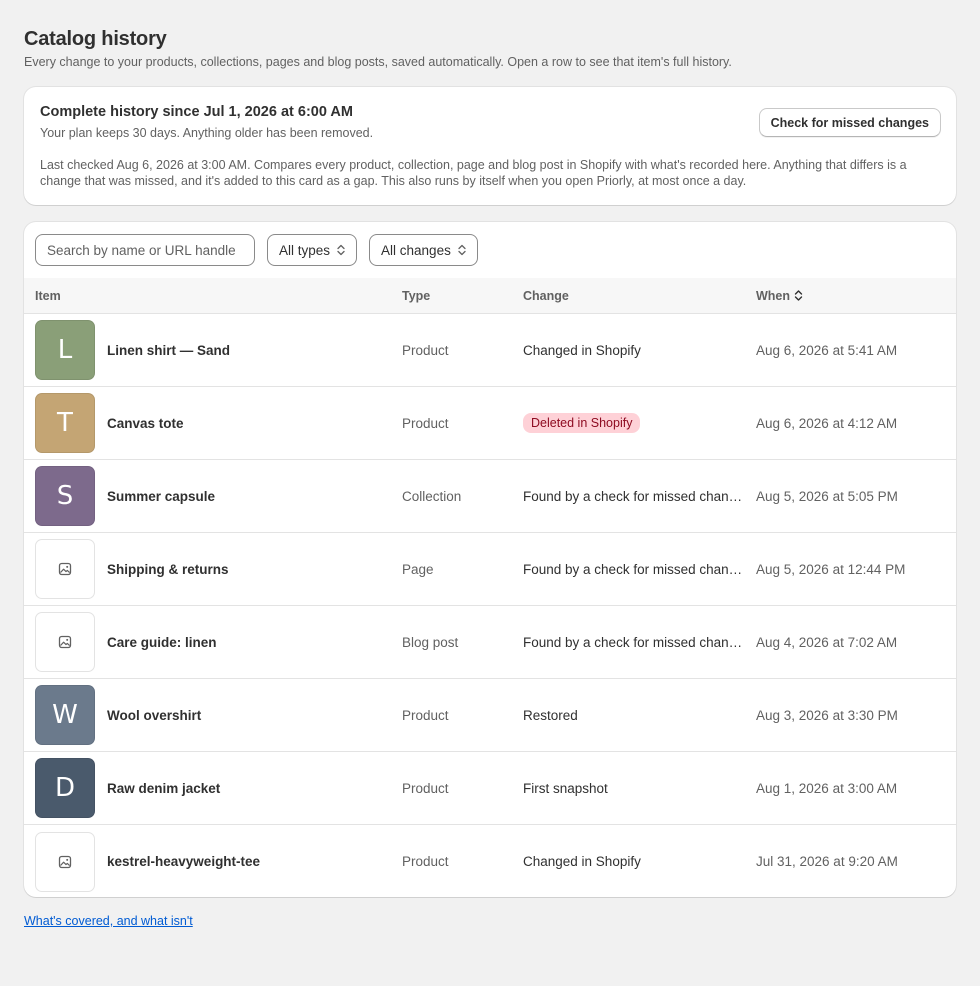 The width and height of the screenshot is (980, 986). What do you see at coordinates (490, 250) in the screenshot?
I see `filter-bar: All types All changes` at bounding box center [490, 250].